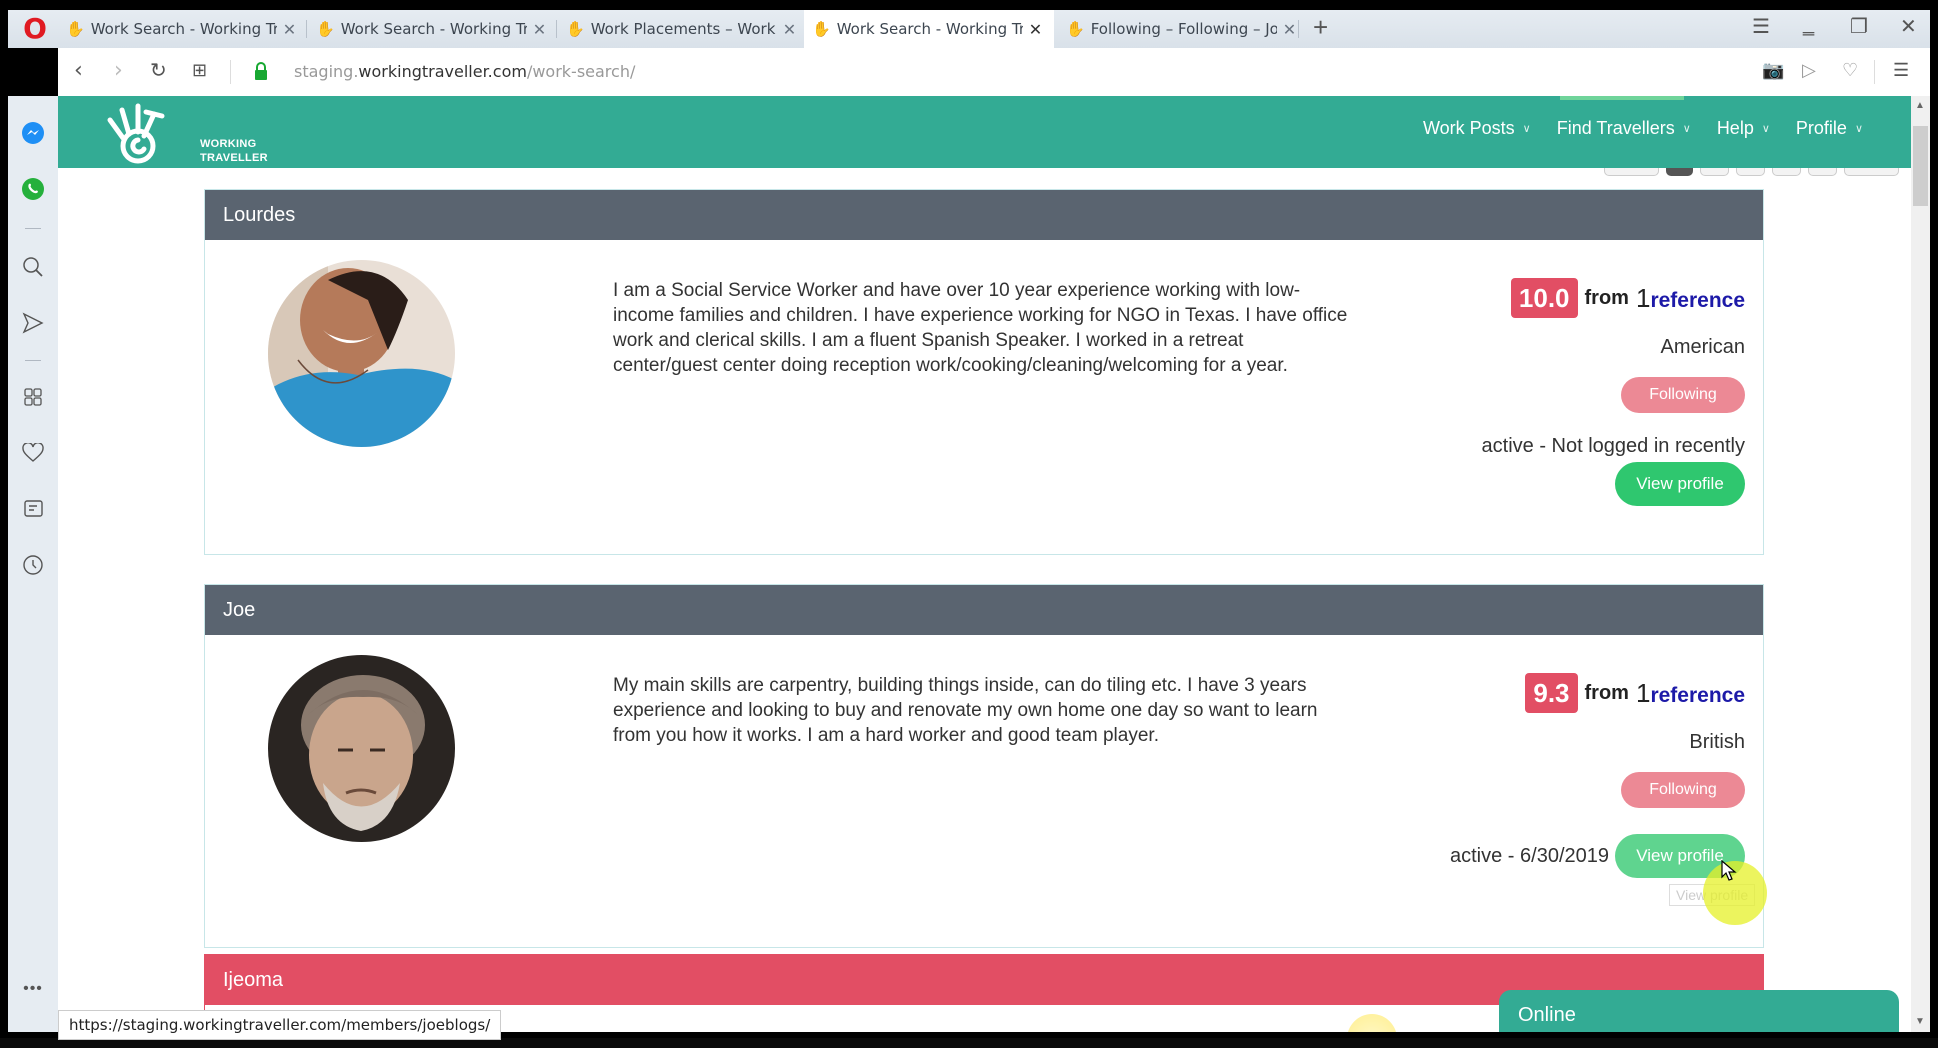  I want to click on mouse-cursor-icon, so click(1729, 870).